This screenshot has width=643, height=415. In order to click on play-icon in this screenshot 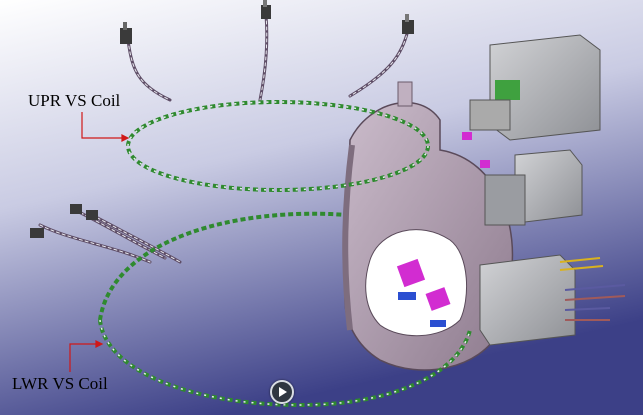, I will do `click(283, 392)`.